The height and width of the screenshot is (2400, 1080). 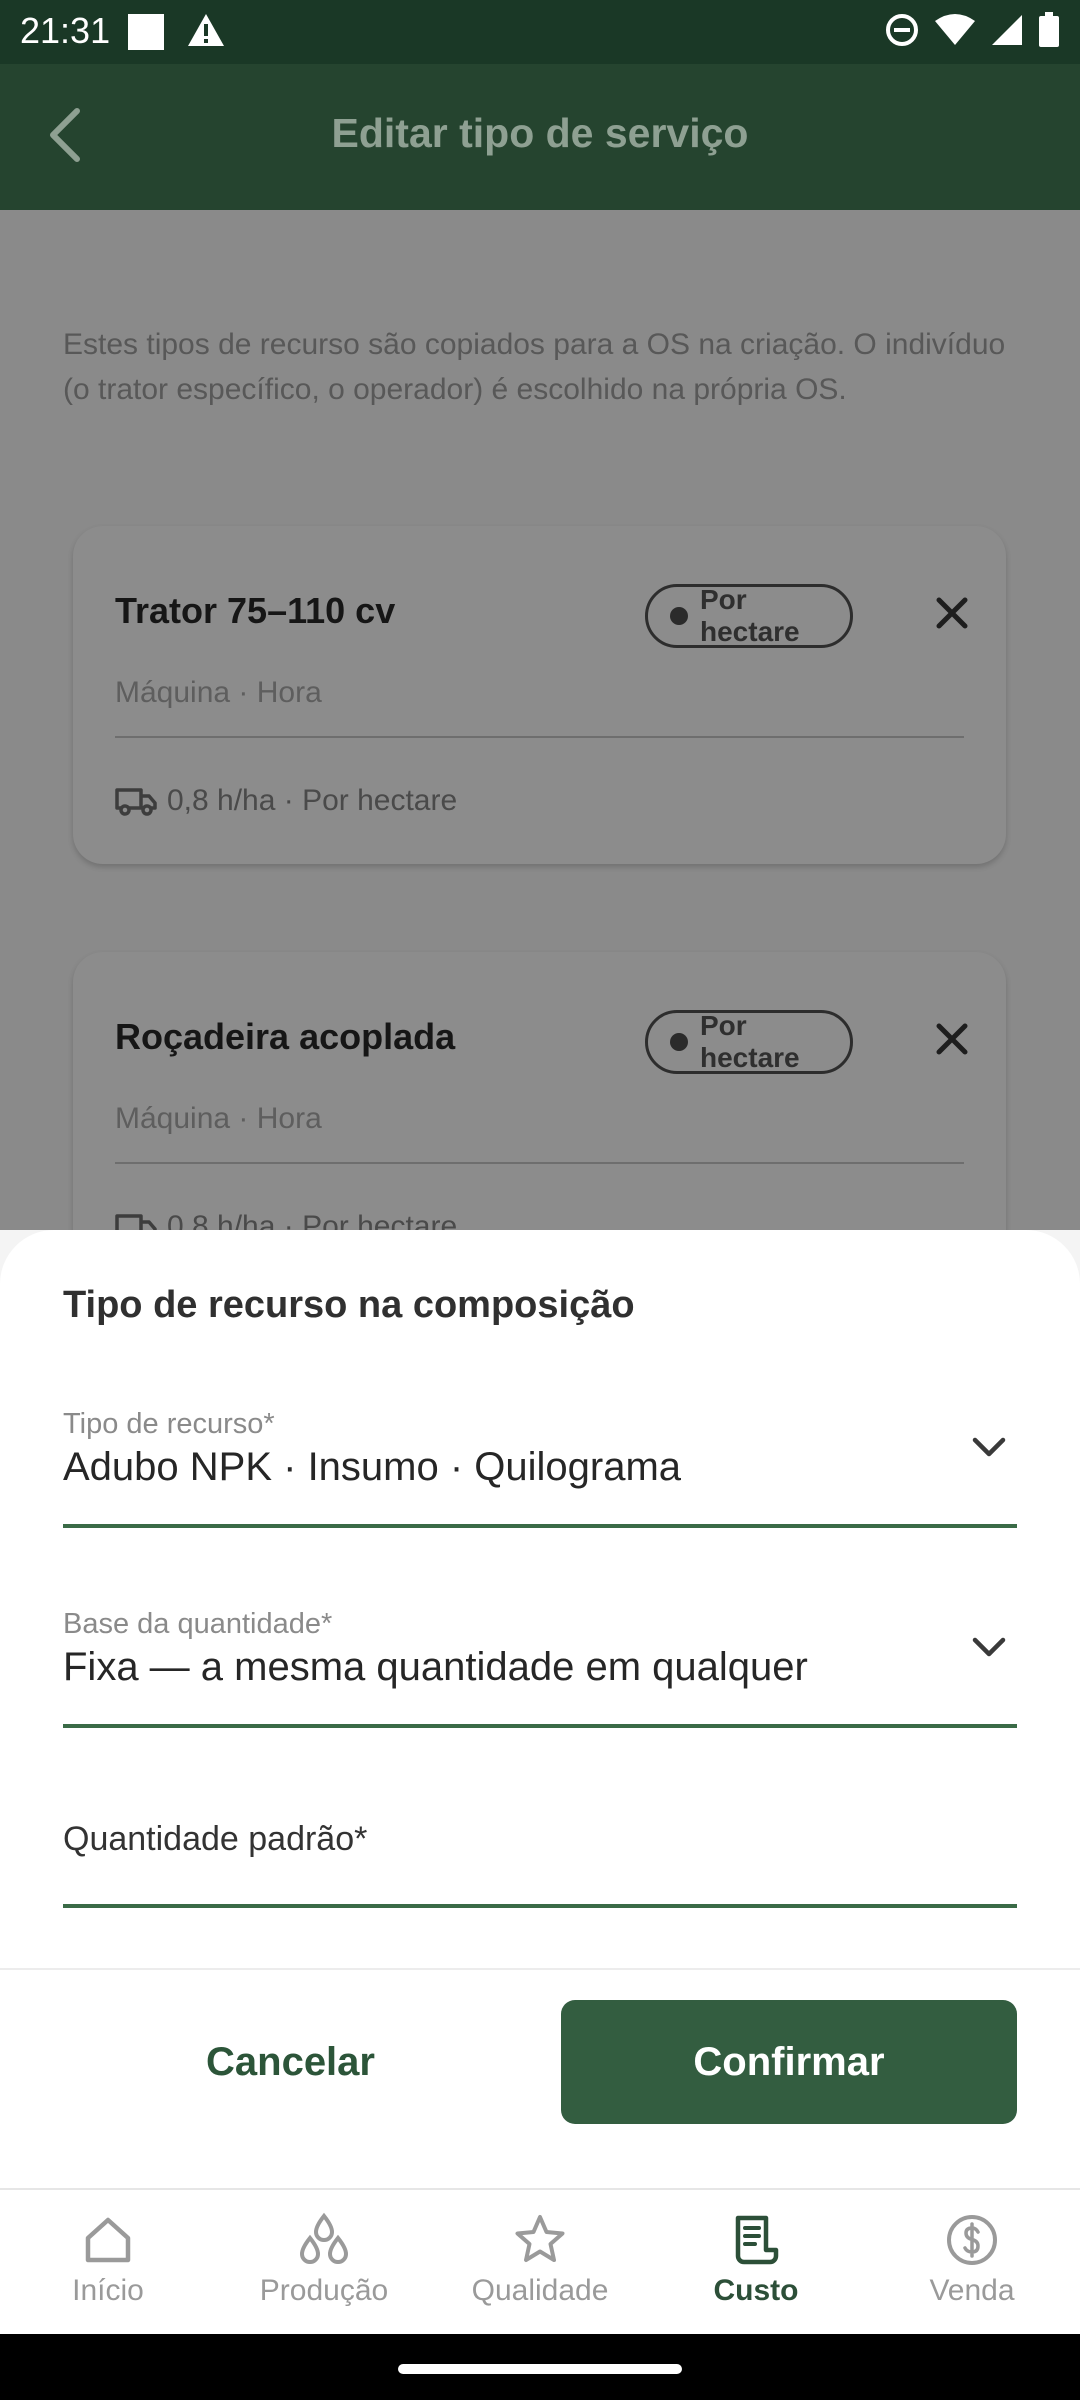 I want to click on nav-item-venda: Venda, so click(x=972, y=2262).